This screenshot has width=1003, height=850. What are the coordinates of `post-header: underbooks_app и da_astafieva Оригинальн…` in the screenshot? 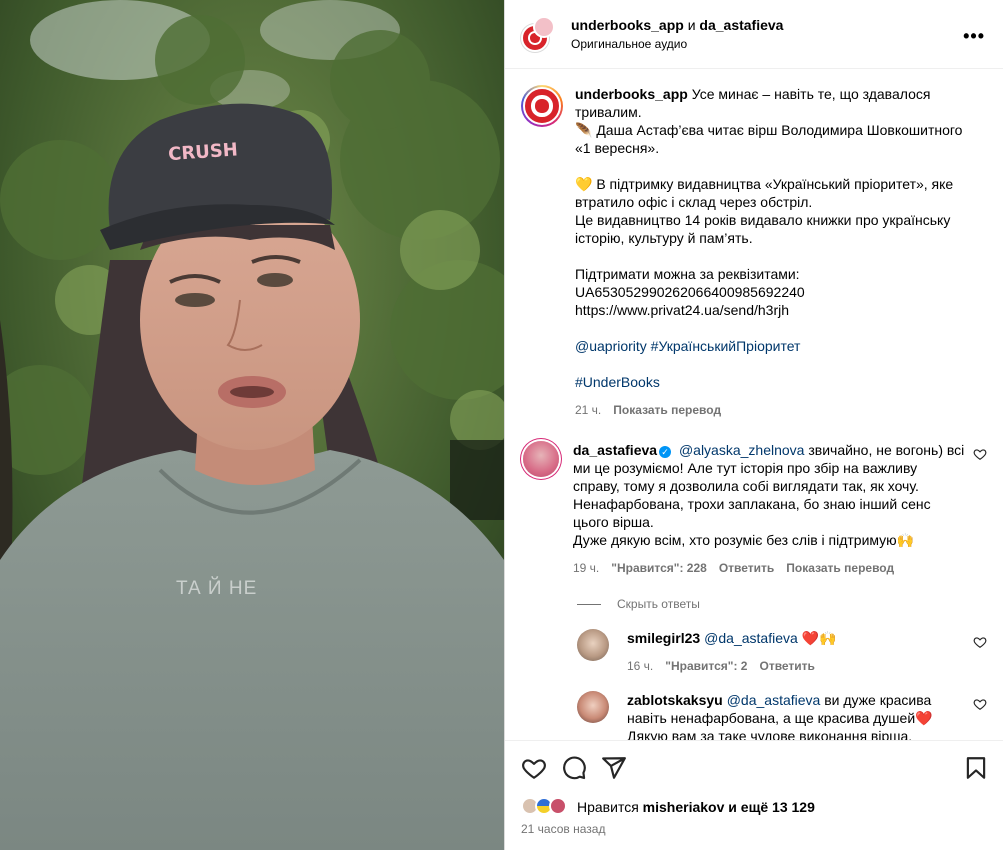 It's located at (754, 34).